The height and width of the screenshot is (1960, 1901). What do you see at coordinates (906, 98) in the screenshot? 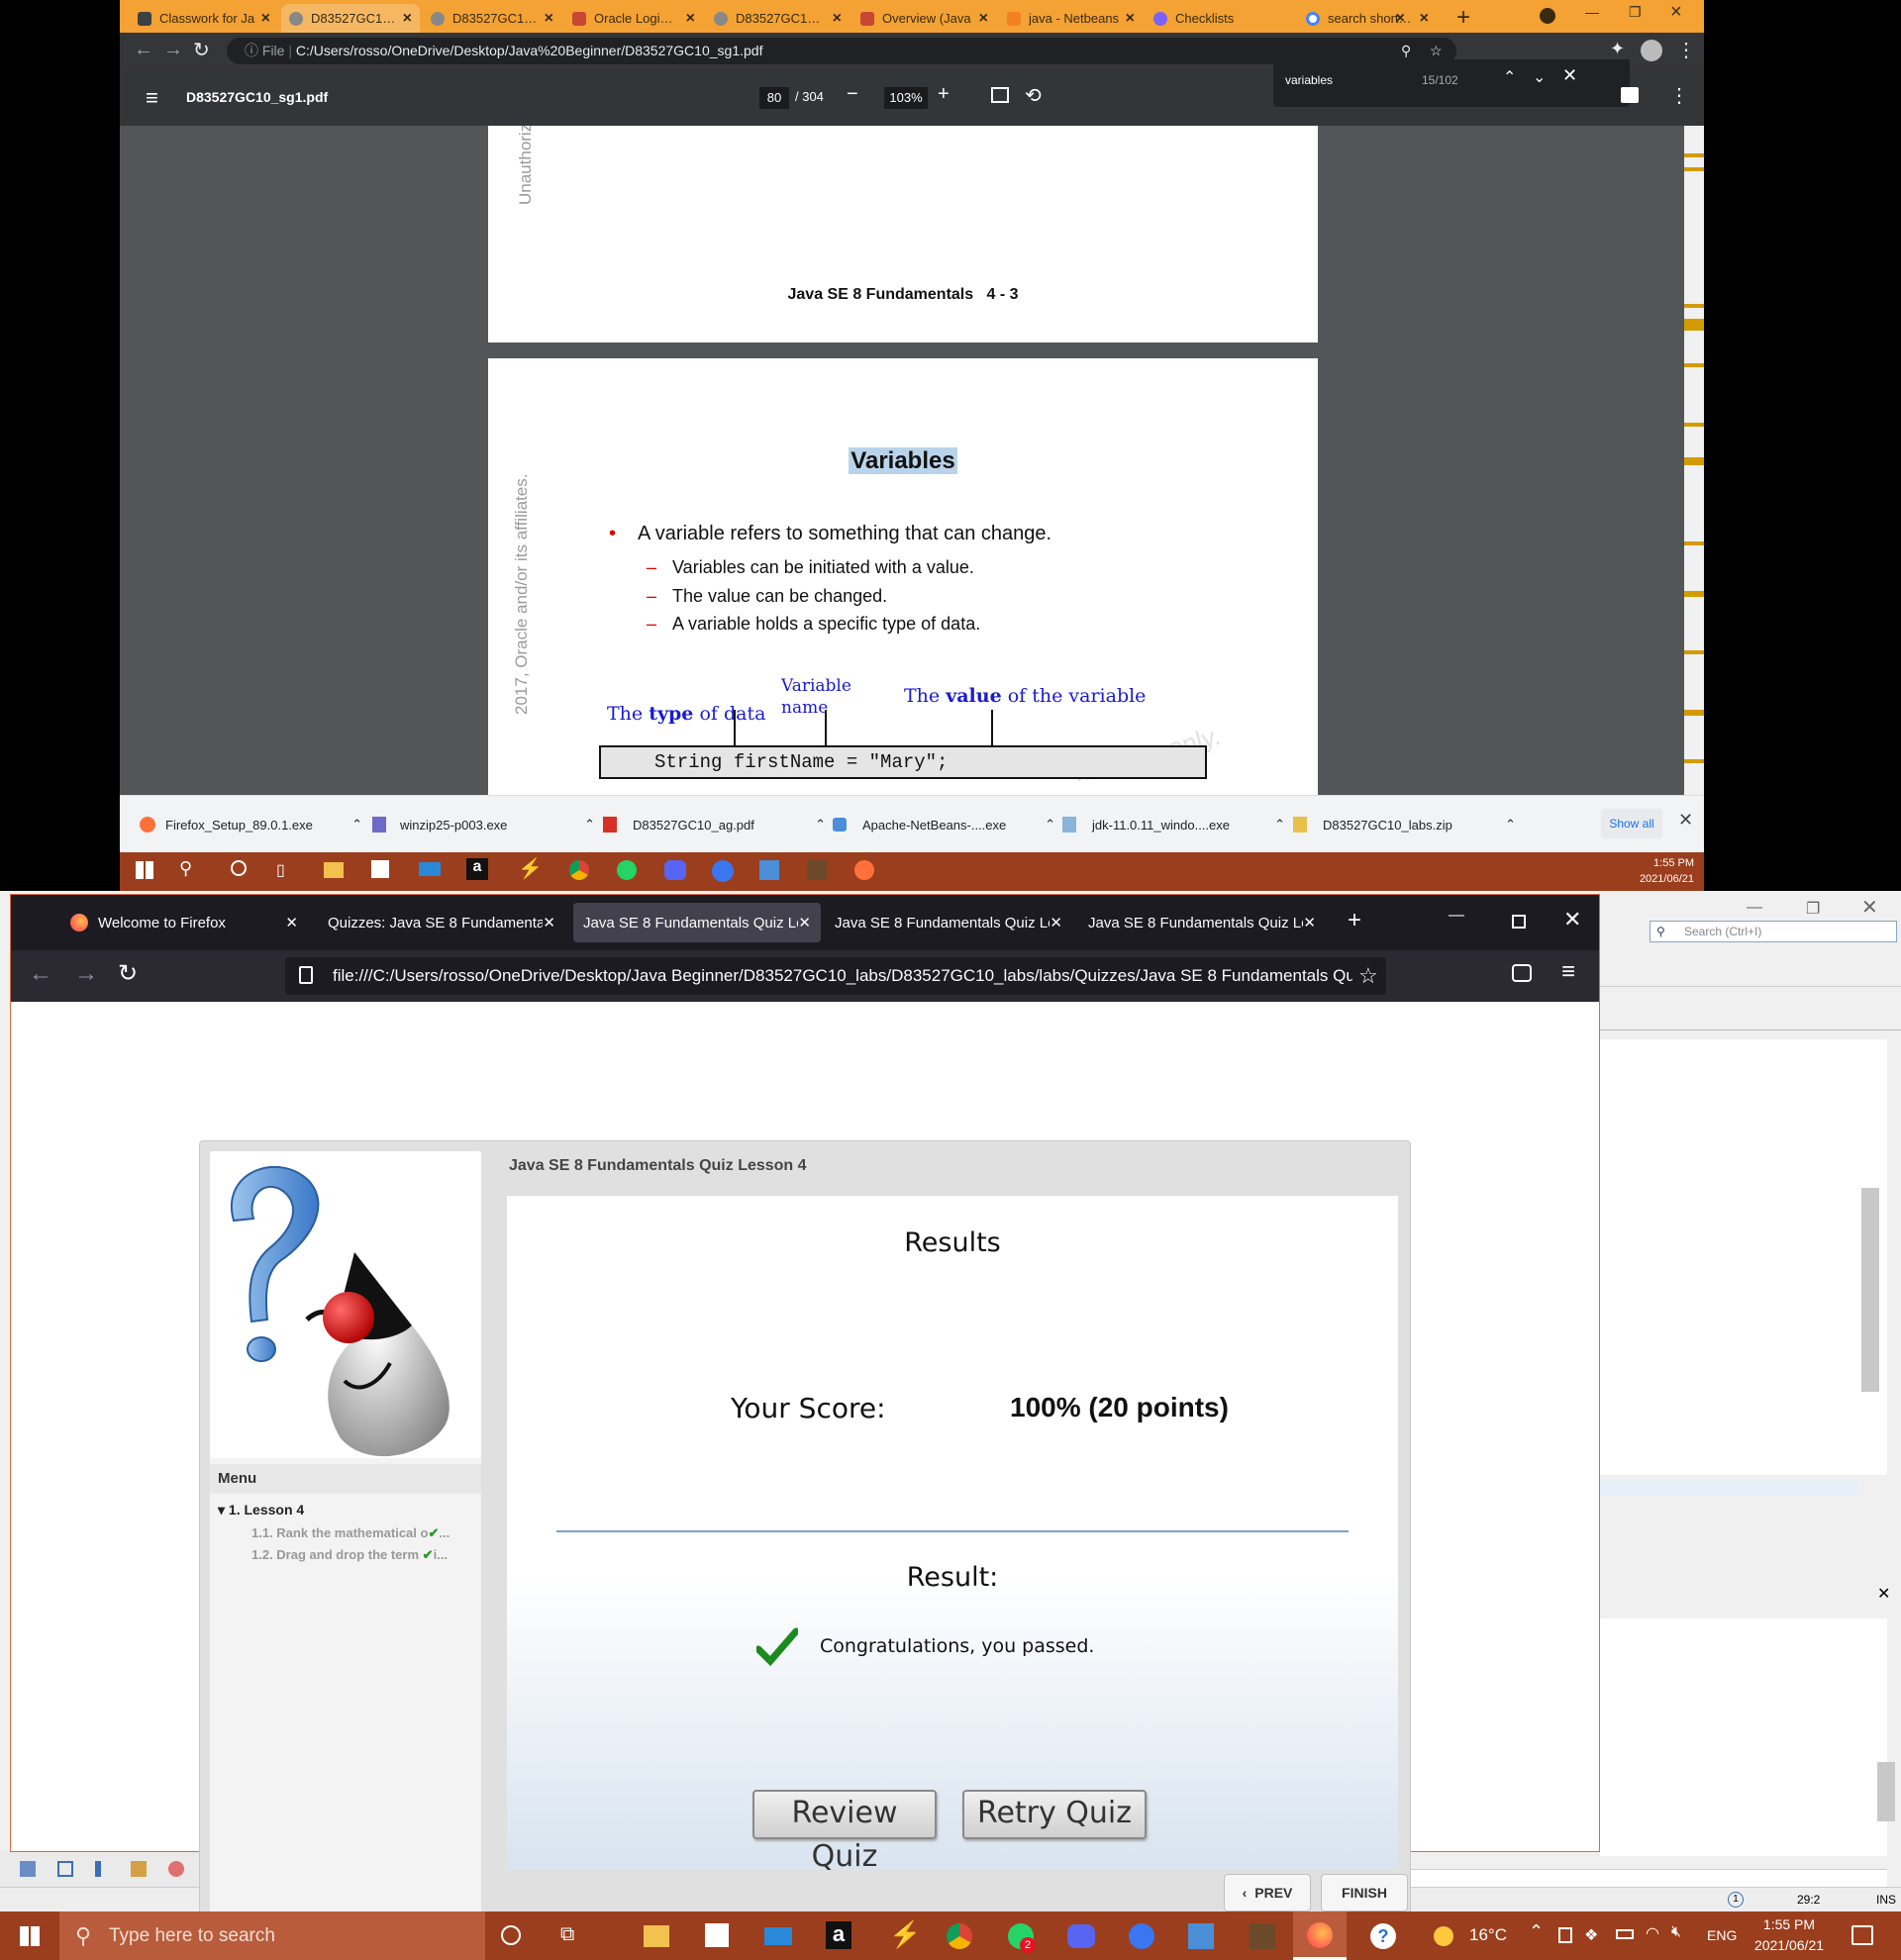
I see `zoom-input: 103%` at bounding box center [906, 98].